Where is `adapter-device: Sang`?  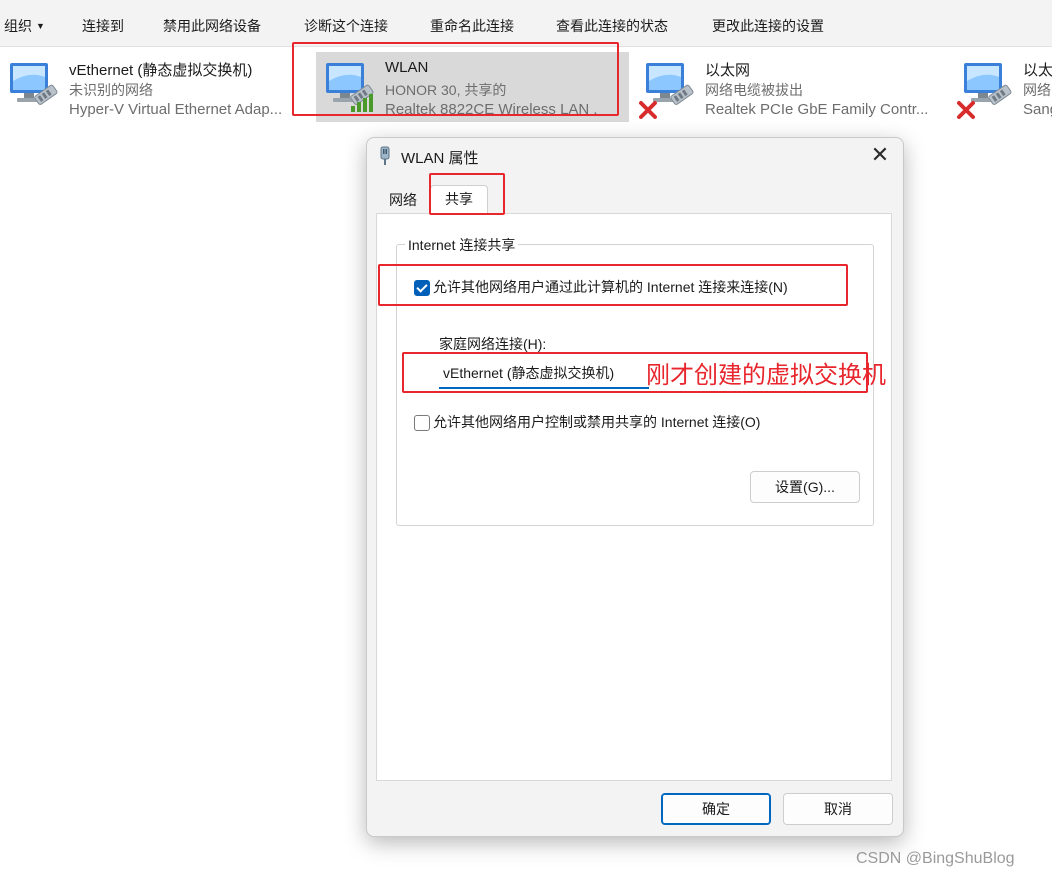
adapter-device: Sang is located at coordinates (1037, 109).